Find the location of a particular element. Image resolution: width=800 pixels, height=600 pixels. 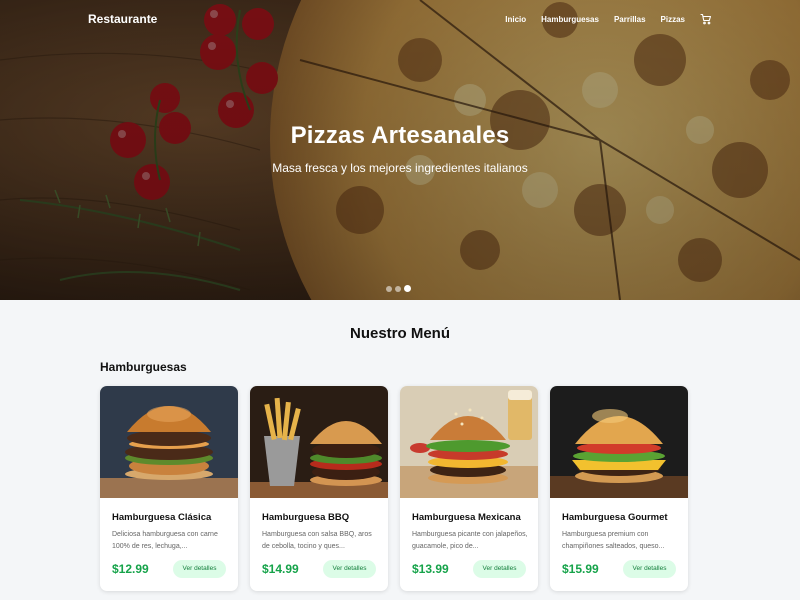

burger-mexicana-image is located at coordinates (469, 442).